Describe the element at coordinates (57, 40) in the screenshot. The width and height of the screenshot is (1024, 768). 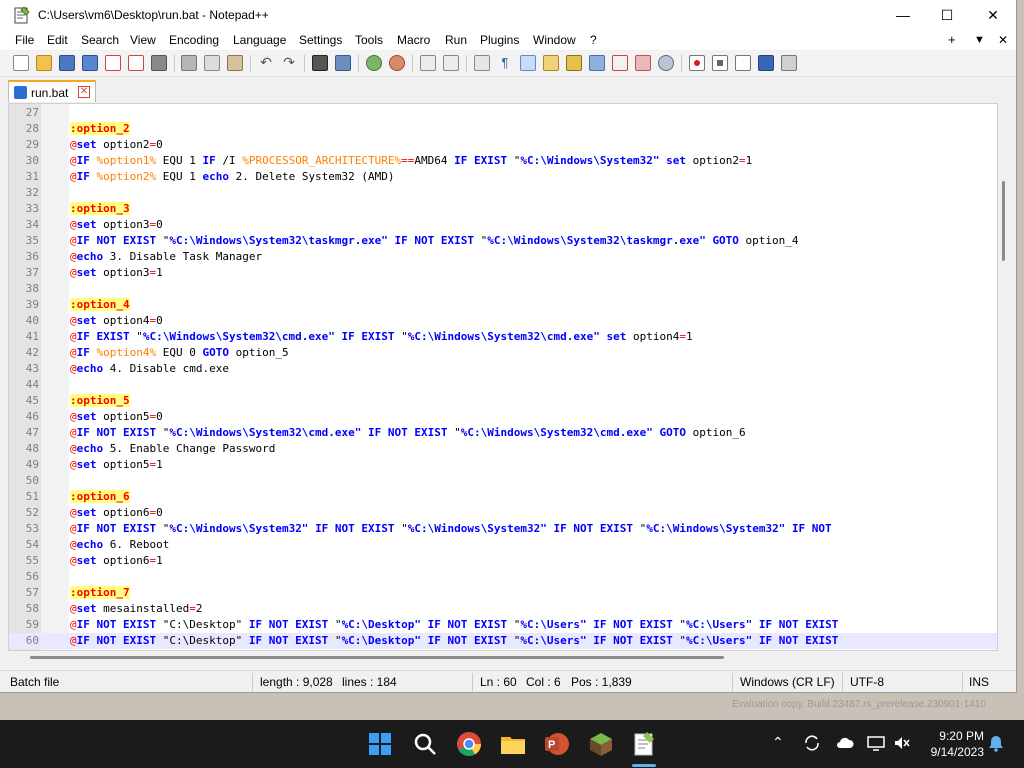
I see `menu-edit: Edit` at that location.